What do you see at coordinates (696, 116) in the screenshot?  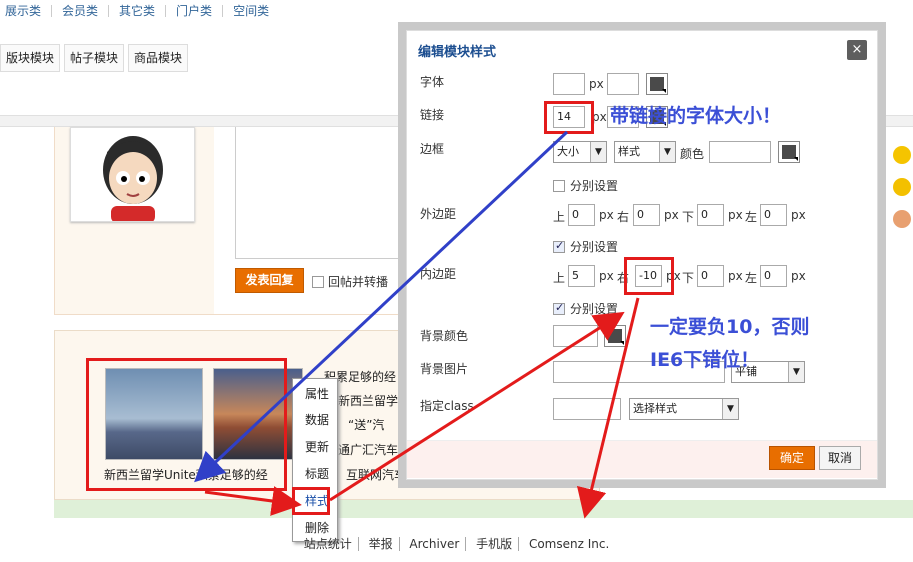 I see `annotation-link-size: 带链接的字体大小！` at bounding box center [696, 116].